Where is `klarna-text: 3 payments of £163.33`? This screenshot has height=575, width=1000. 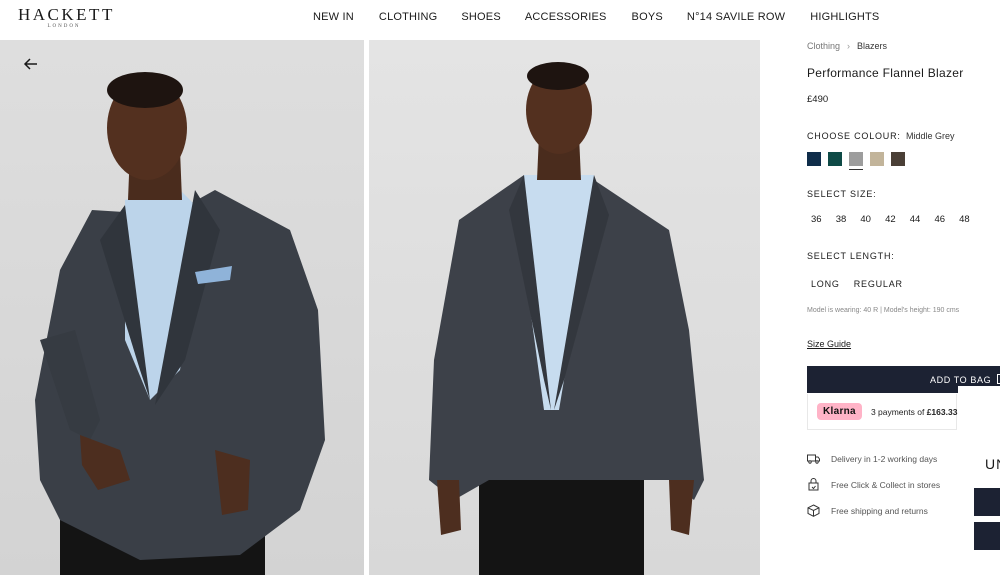 klarna-text: 3 payments of £163.33 is located at coordinates (914, 412).